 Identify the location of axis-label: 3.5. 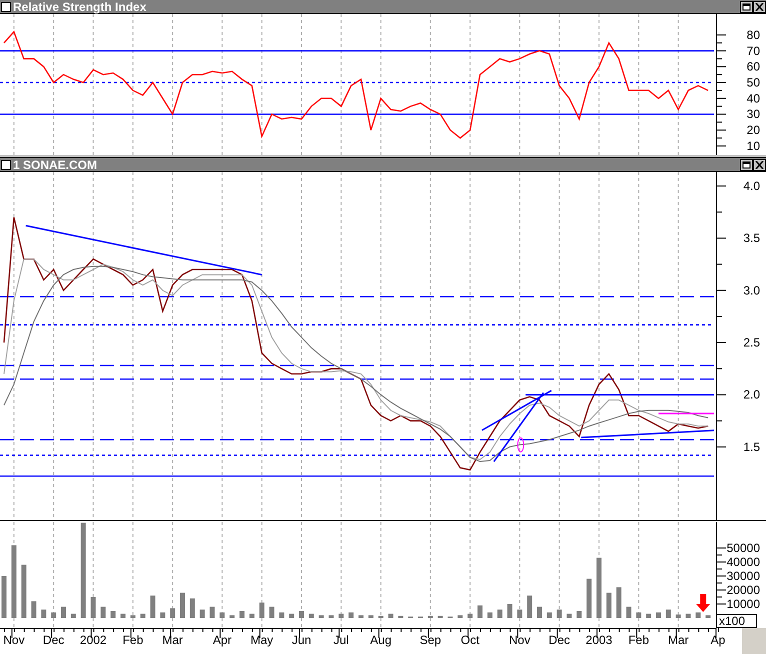
(751, 238).